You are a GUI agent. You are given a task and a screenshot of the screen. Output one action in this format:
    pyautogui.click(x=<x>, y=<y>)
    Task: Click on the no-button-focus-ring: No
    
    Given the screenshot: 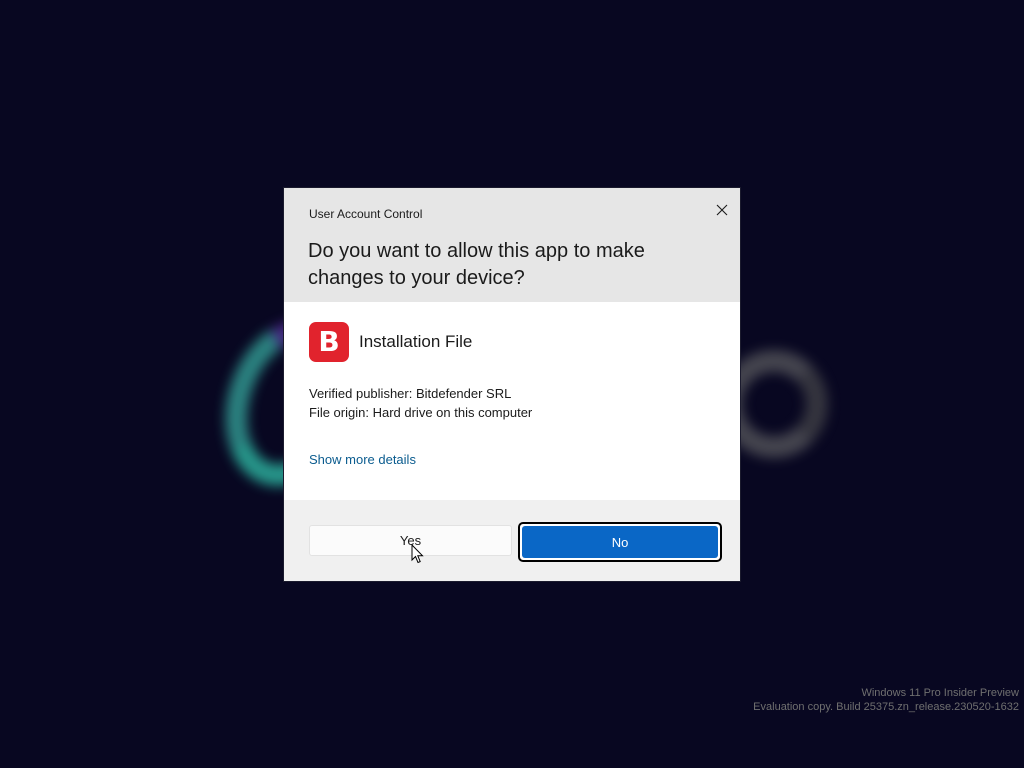 What is the action you would take?
    pyautogui.click(x=620, y=542)
    